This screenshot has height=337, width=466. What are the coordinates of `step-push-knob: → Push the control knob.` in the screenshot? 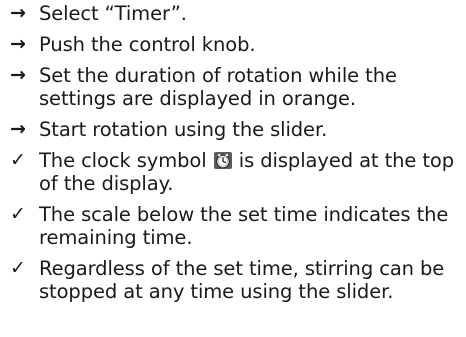 It's located at (235, 44).